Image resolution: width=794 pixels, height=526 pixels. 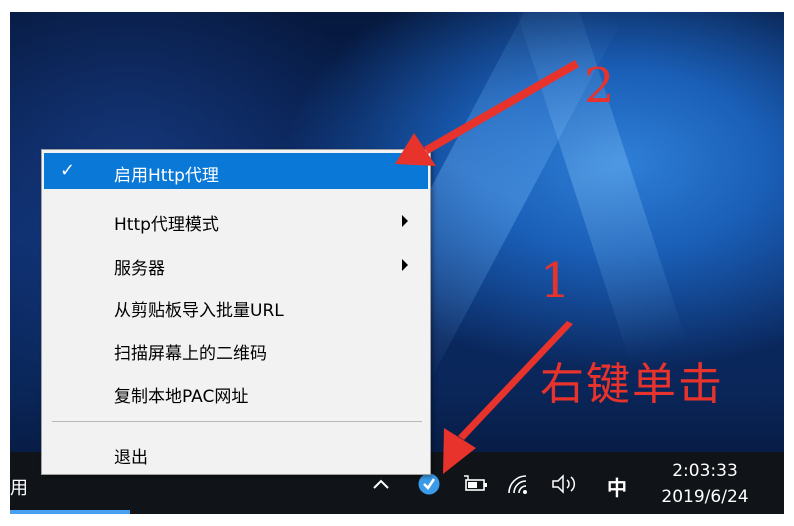 I want to click on annotation-step-2: 2, so click(x=599, y=86).